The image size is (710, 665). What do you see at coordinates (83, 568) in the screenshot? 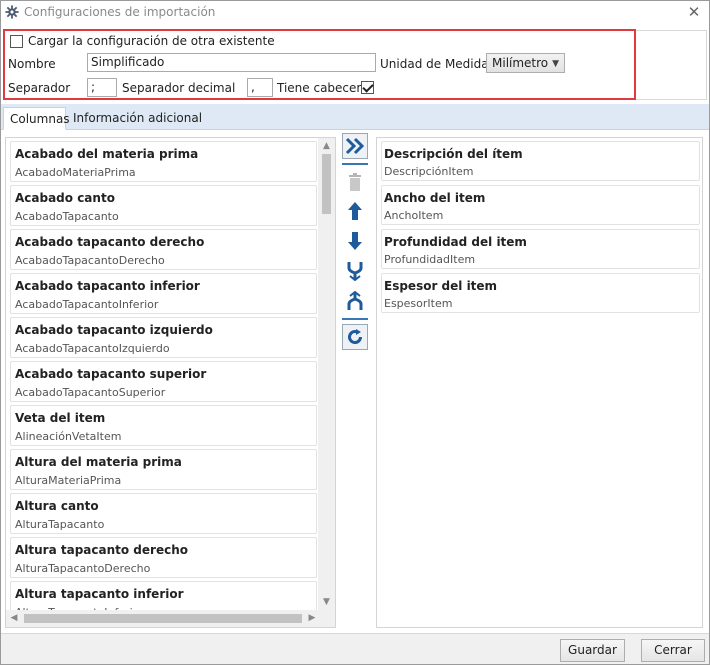
I see `available-column-field: AlturaTapacantoDerecho` at bounding box center [83, 568].